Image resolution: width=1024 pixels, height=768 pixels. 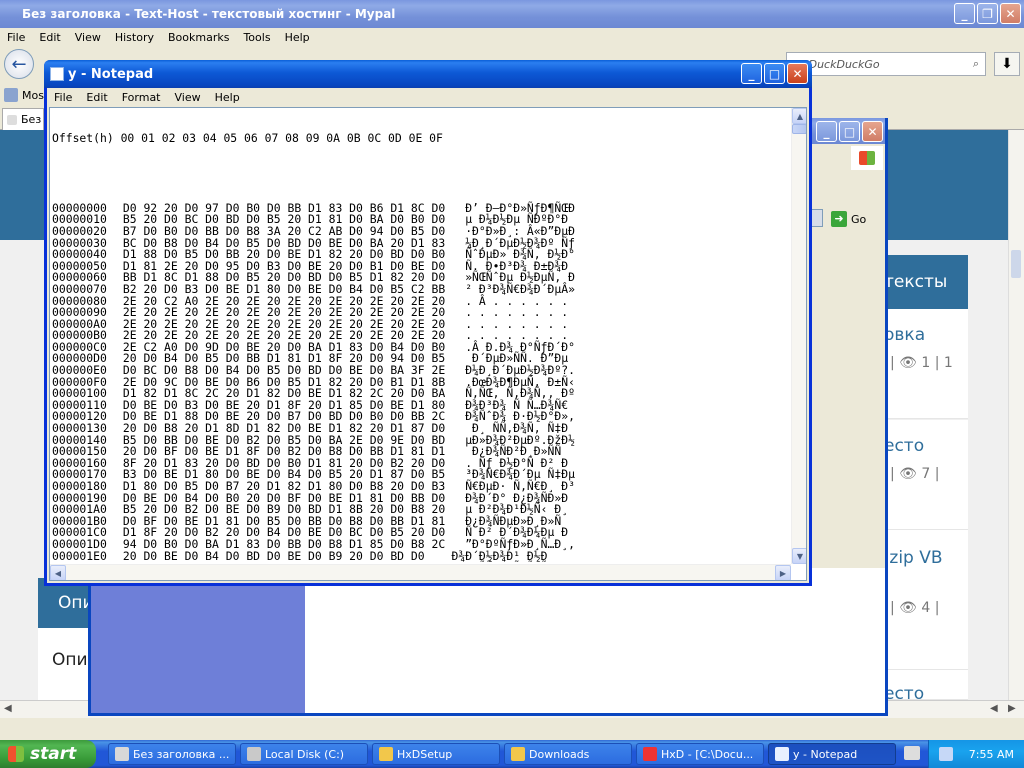 What do you see at coordinates (256, 37) in the screenshot?
I see `menu-tools: Tools` at bounding box center [256, 37].